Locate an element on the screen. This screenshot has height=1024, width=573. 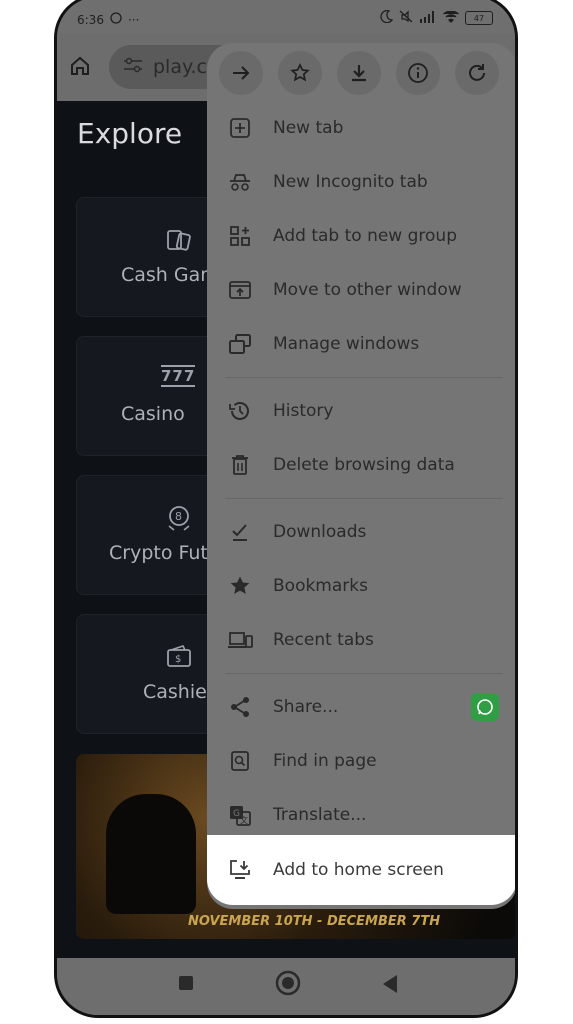
recents-button is located at coordinates (186, 985).